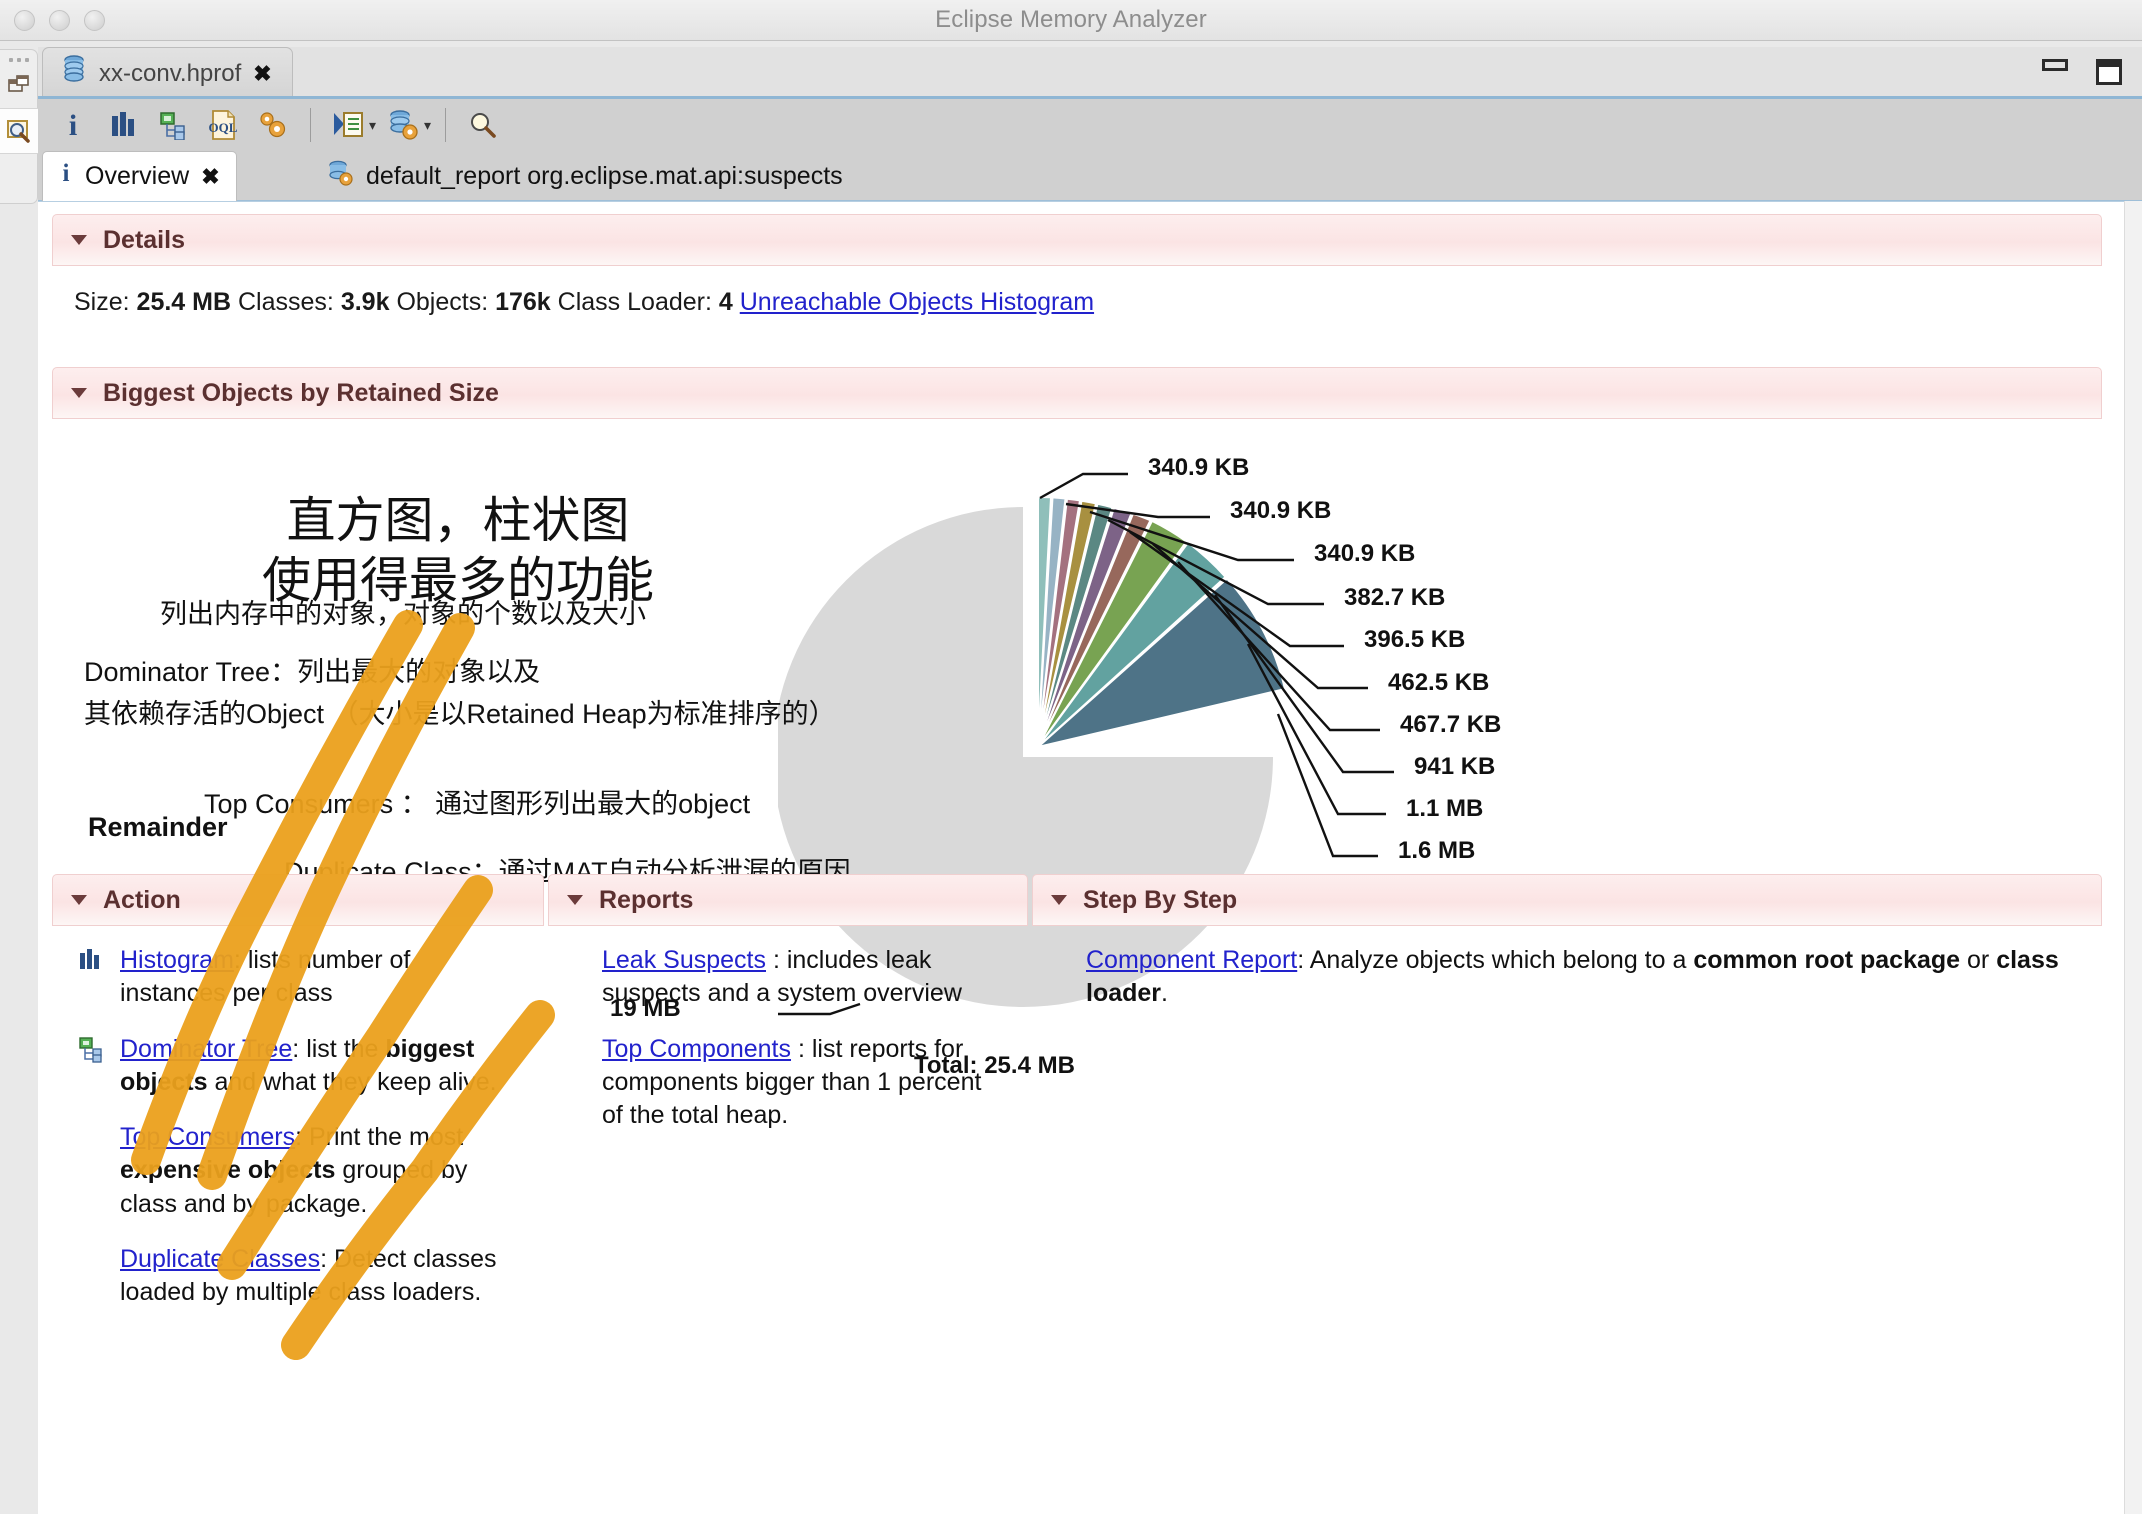  What do you see at coordinates (352, 1081) in the screenshot?
I see `dominator-tree-desc2: and what they keep alive.` at bounding box center [352, 1081].